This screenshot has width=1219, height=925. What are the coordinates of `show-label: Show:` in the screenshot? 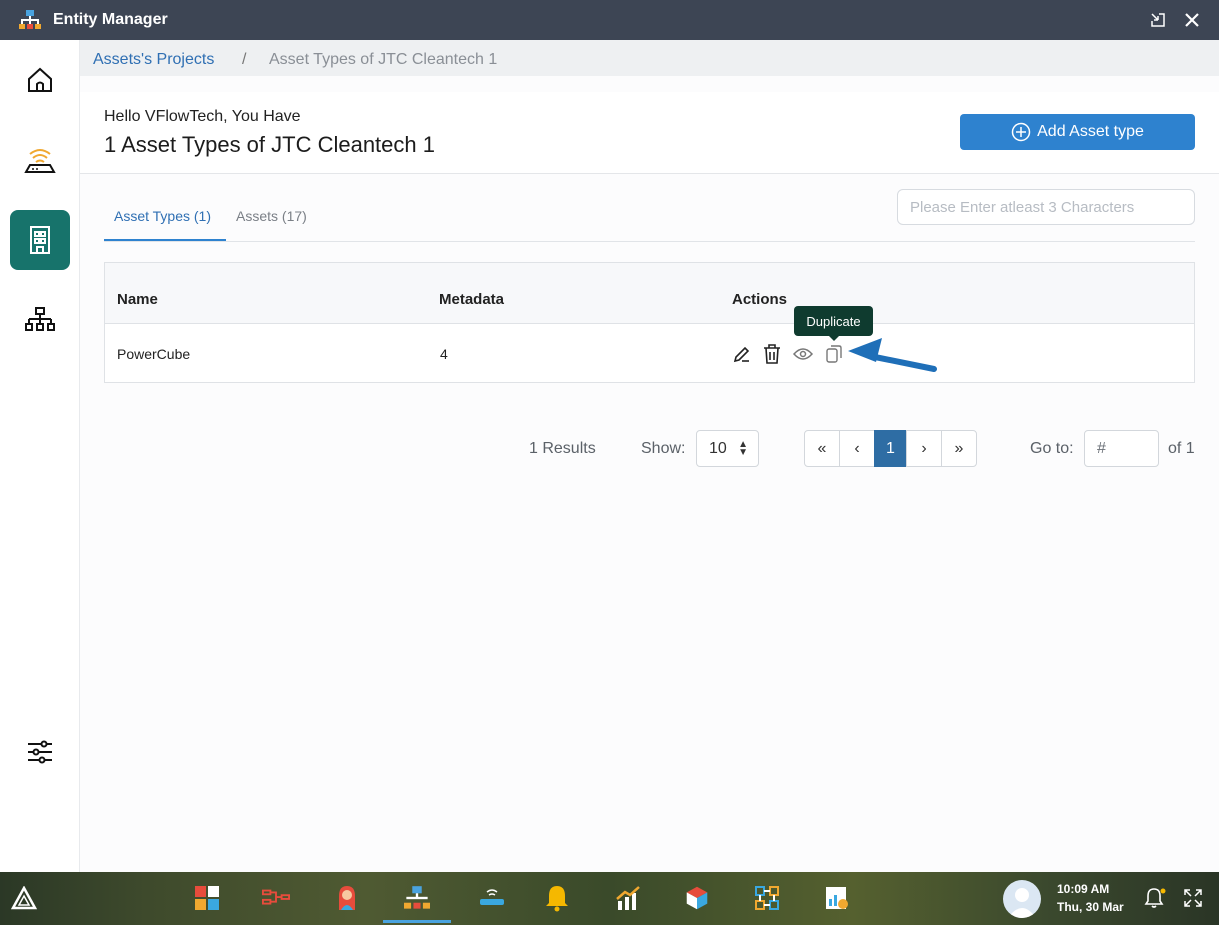 It's located at (663, 448).